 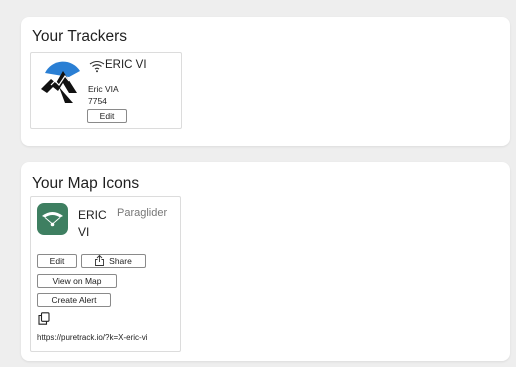 What do you see at coordinates (100, 260) in the screenshot?
I see `share-icon` at bounding box center [100, 260].